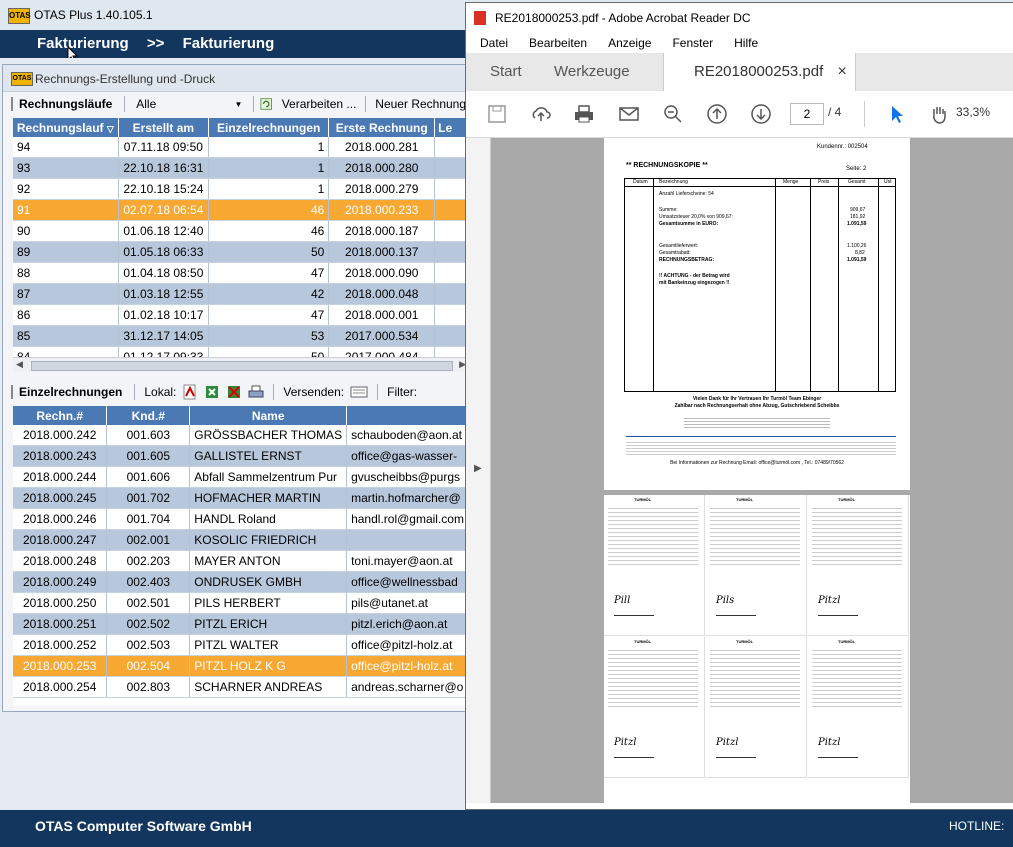 Image resolution: width=1013 pixels, height=847 pixels. I want to click on page-number-input: 2, so click(807, 114).